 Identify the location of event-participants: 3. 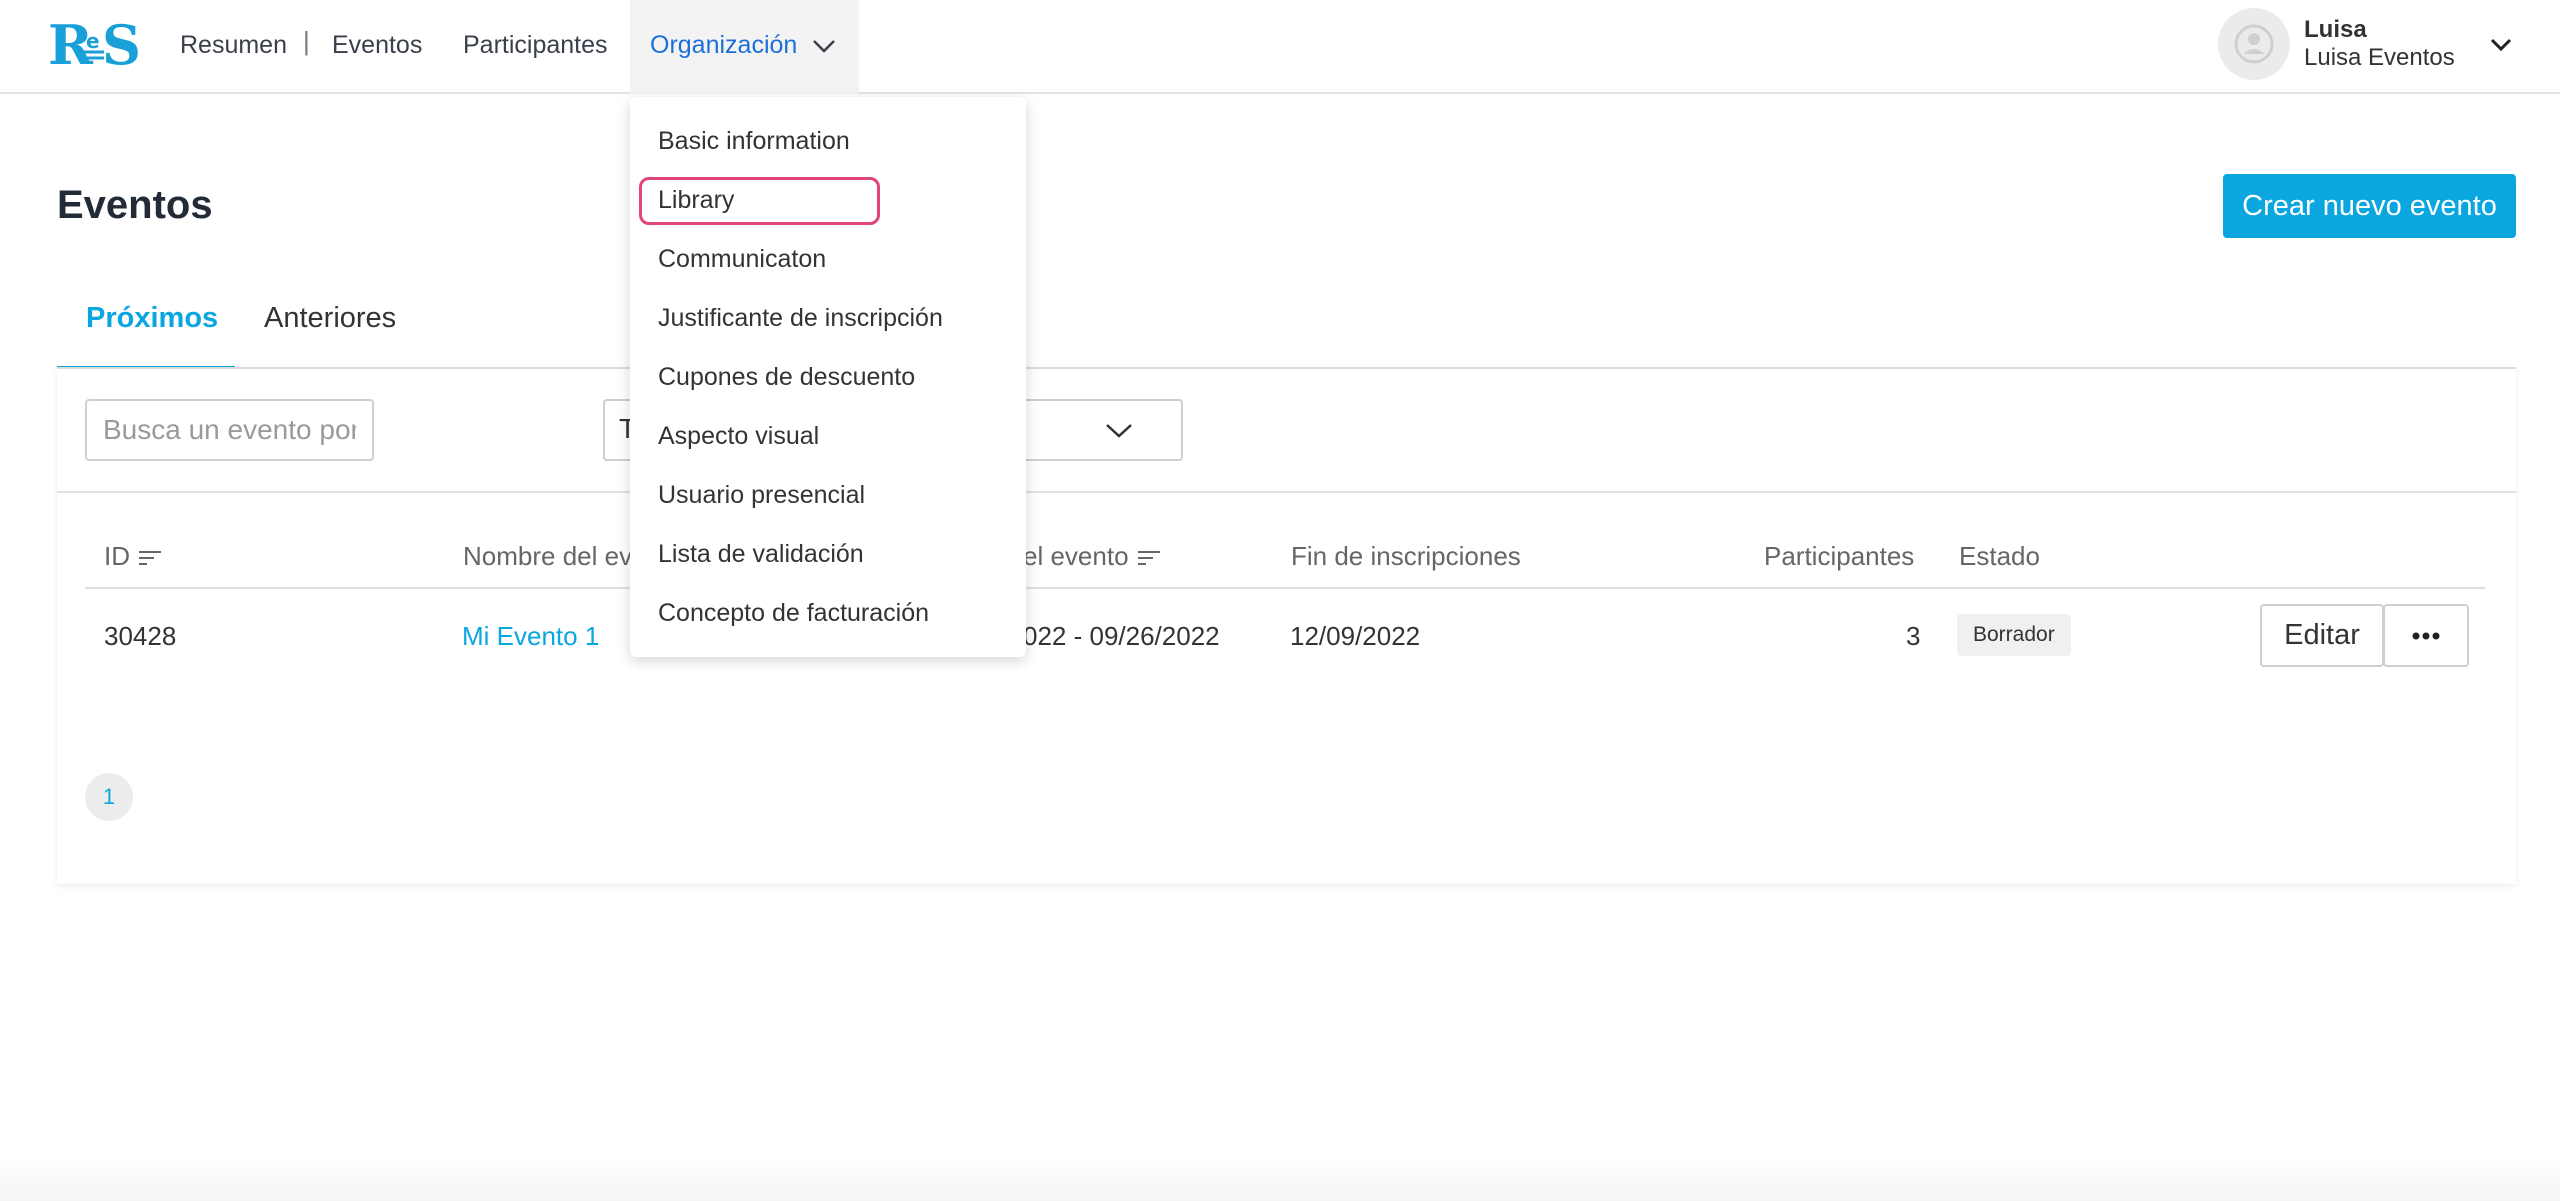
(1913, 636).